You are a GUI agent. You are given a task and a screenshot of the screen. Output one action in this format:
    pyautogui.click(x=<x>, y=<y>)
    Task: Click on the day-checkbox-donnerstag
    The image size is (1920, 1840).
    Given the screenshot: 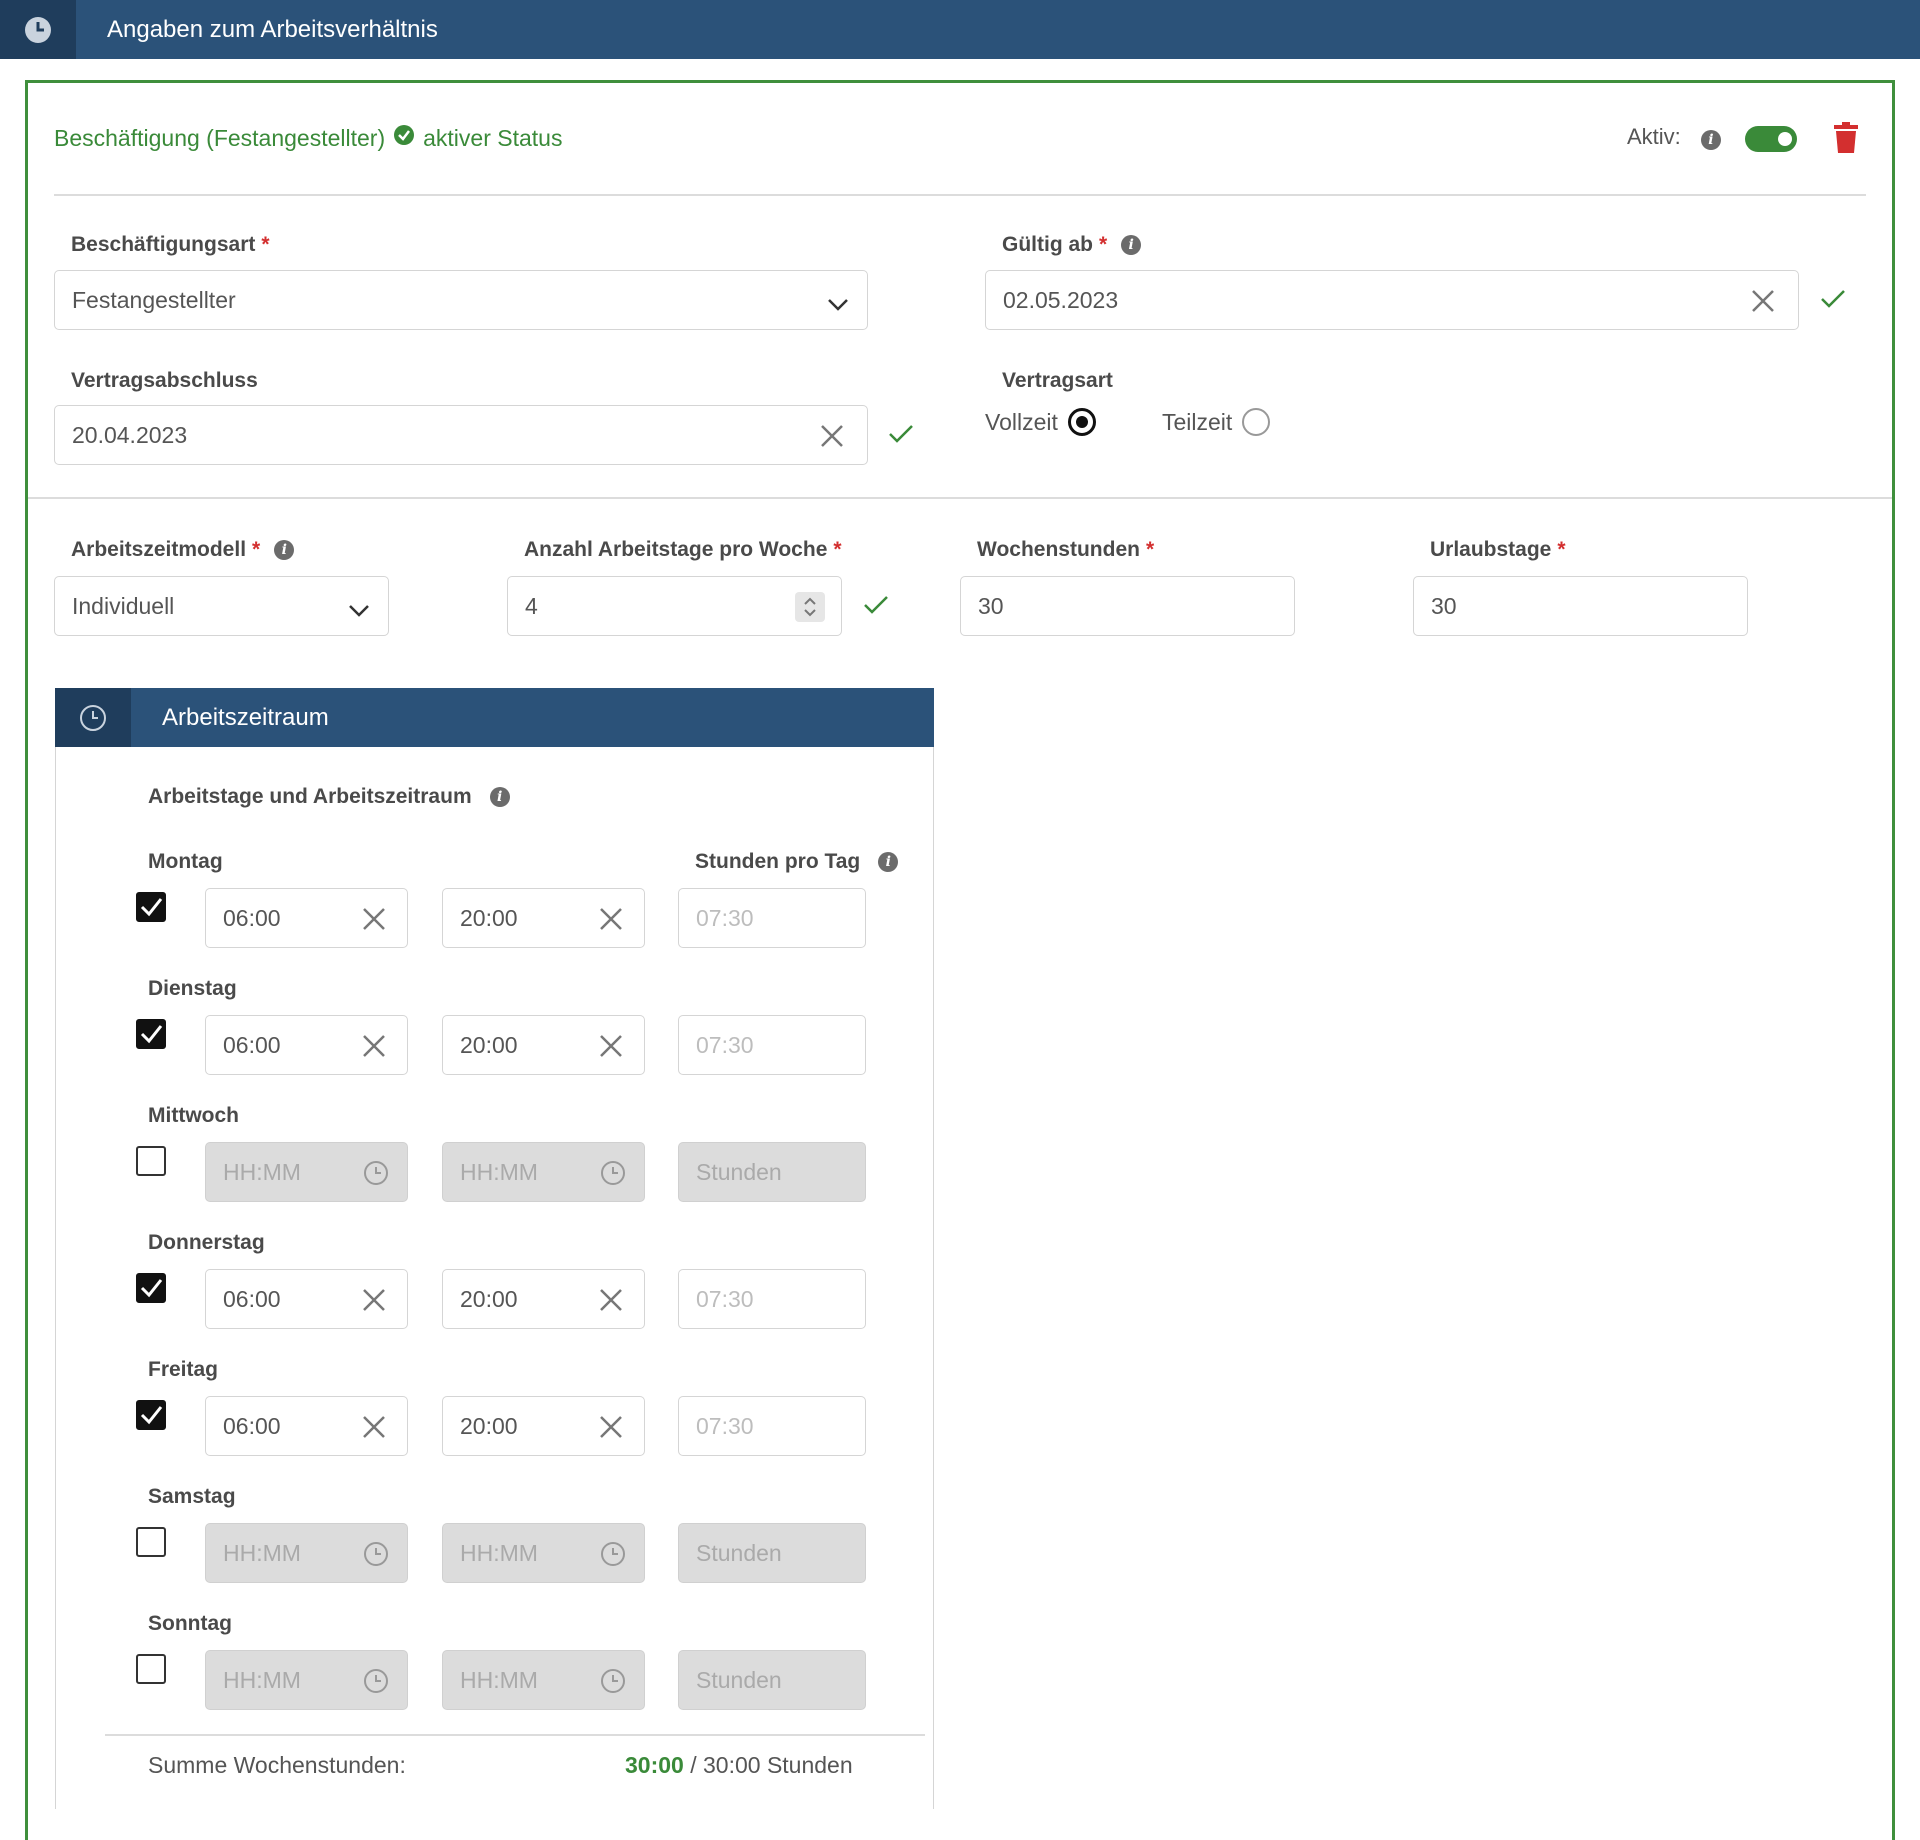 What is the action you would take?
    pyautogui.click(x=151, y=1288)
    